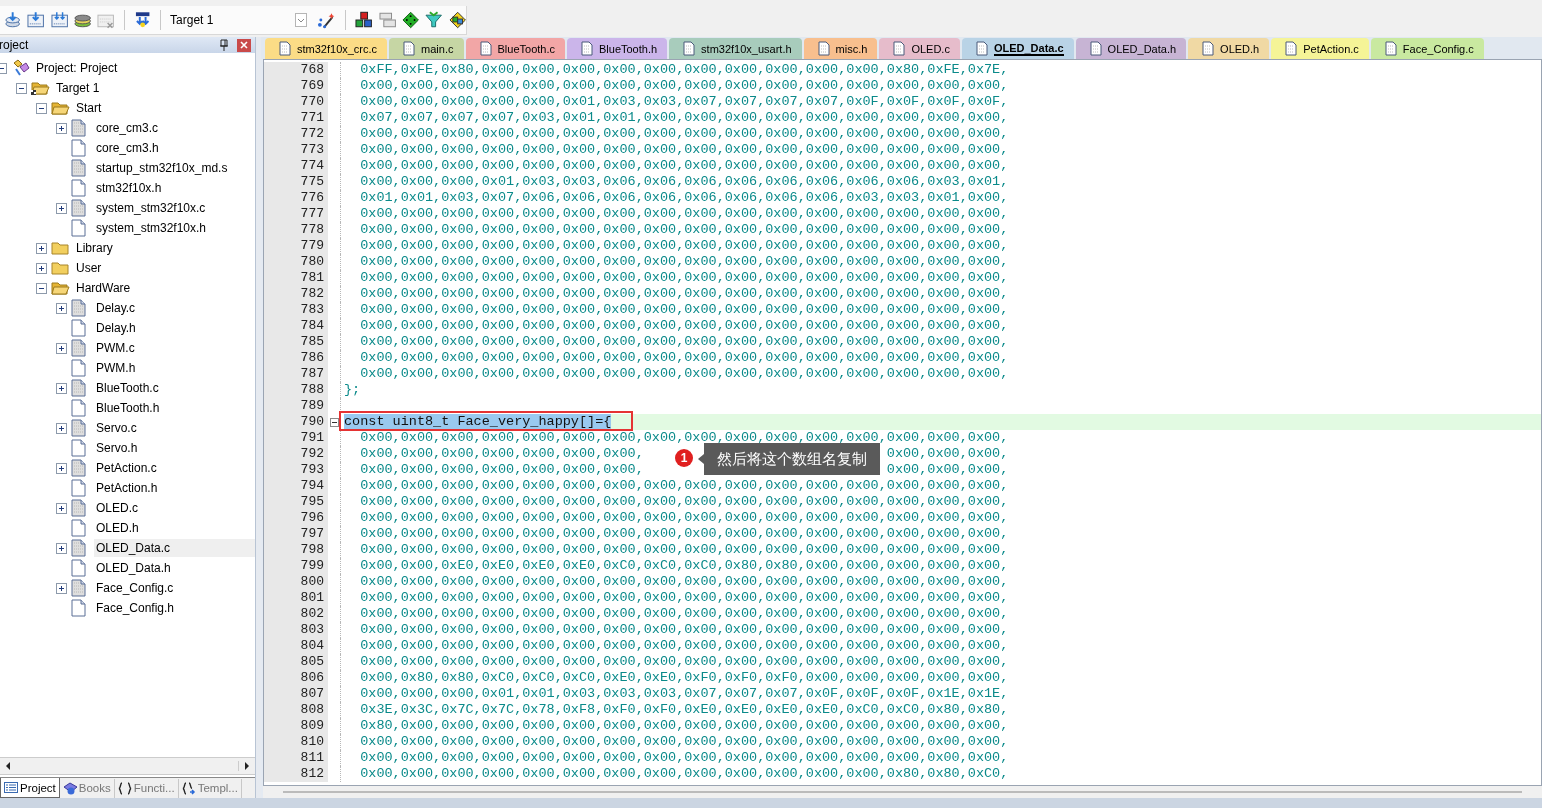 Image resolution: width=1542 pixels, height=808 pixels. What do you see at coordinates (411, 20) in the screenshot?
I see `diamond-icon` at bounding box center [411, 20].